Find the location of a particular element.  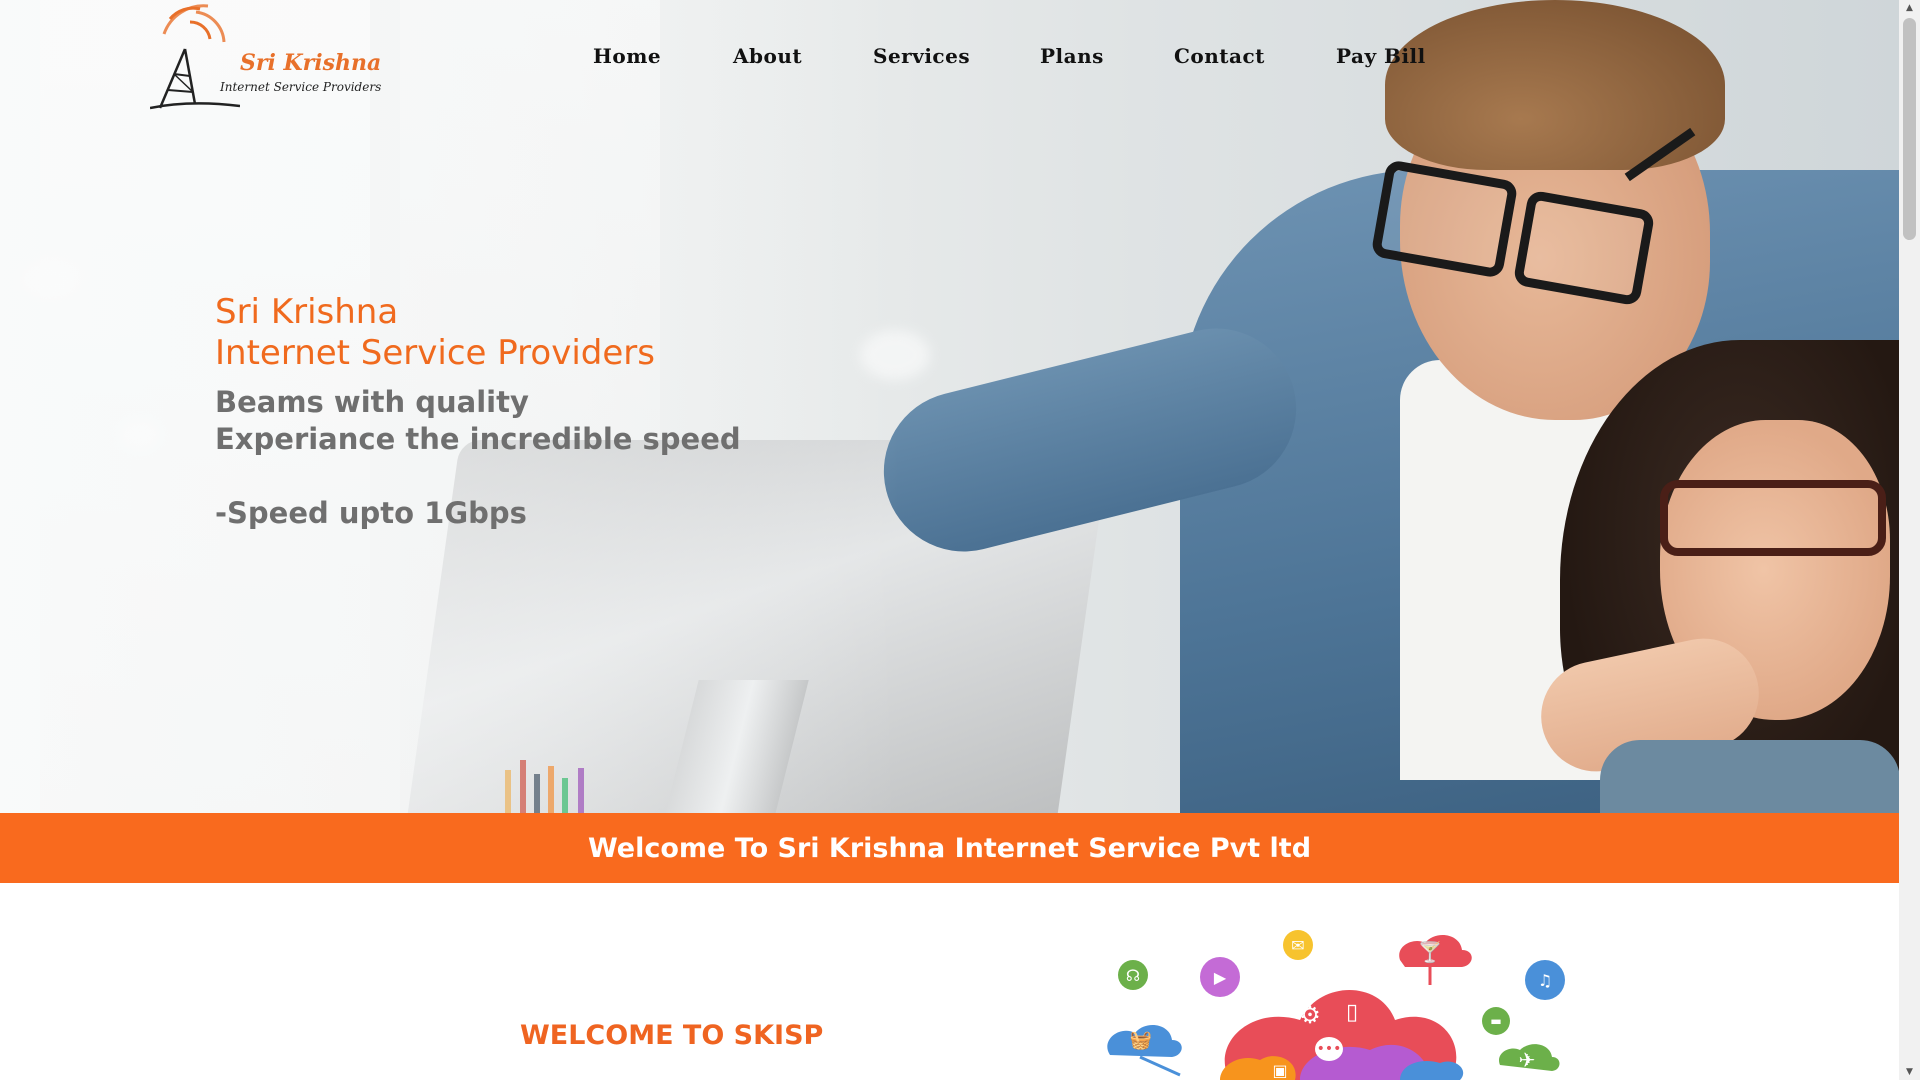

nav-about-link: About is located at coordinates (767, 56).